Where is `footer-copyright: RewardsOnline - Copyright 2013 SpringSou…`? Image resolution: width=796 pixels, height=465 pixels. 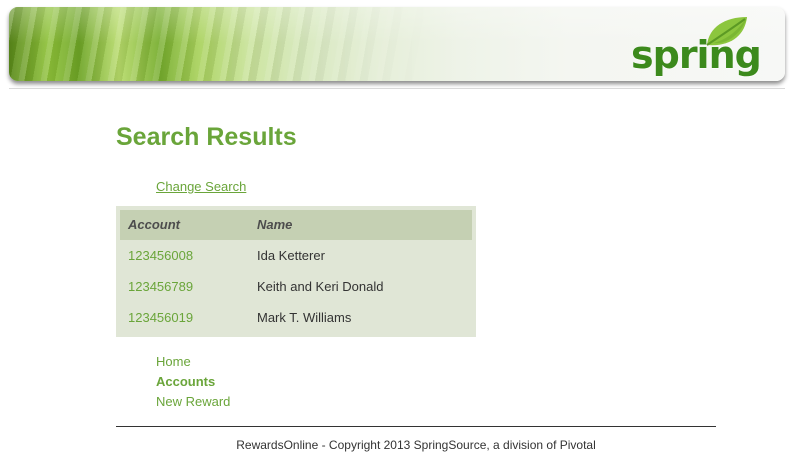
footer-copyright: RewardsOnline - Copyright 2013 SpringSou… is located at coordinates (416, 445).